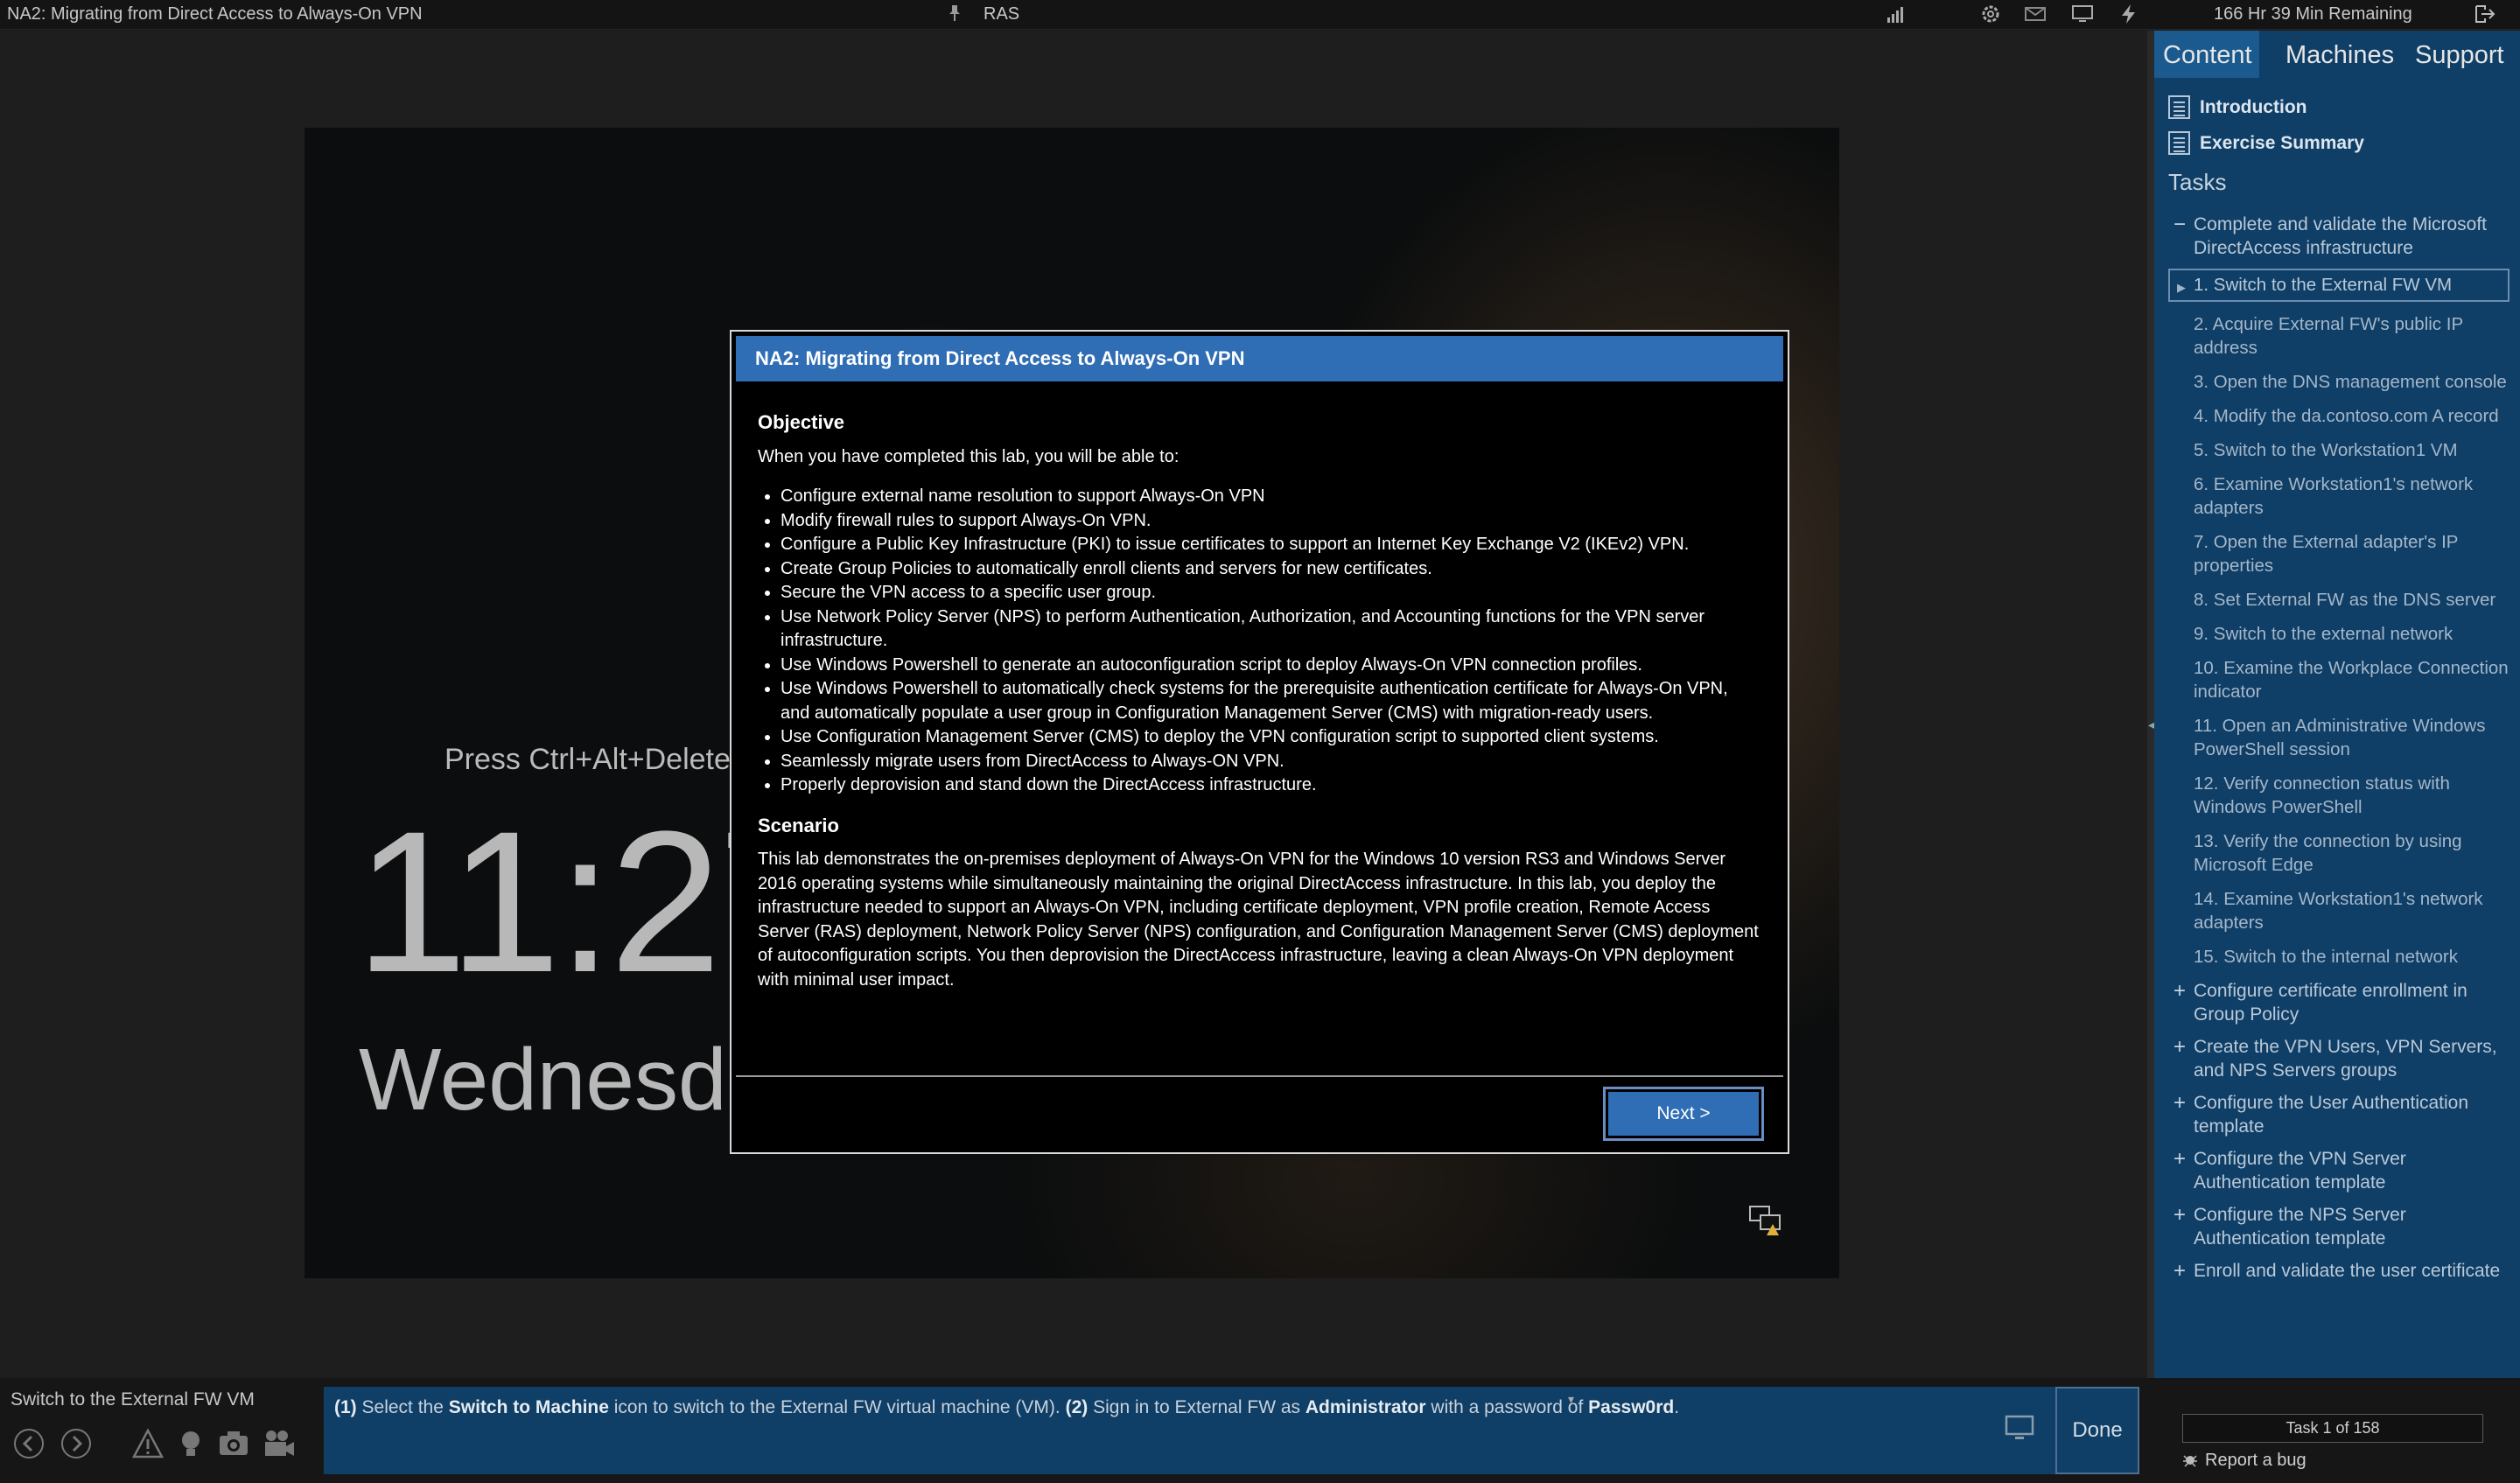  I want to click on next-button-label: Next >, so click(1683, 1114).